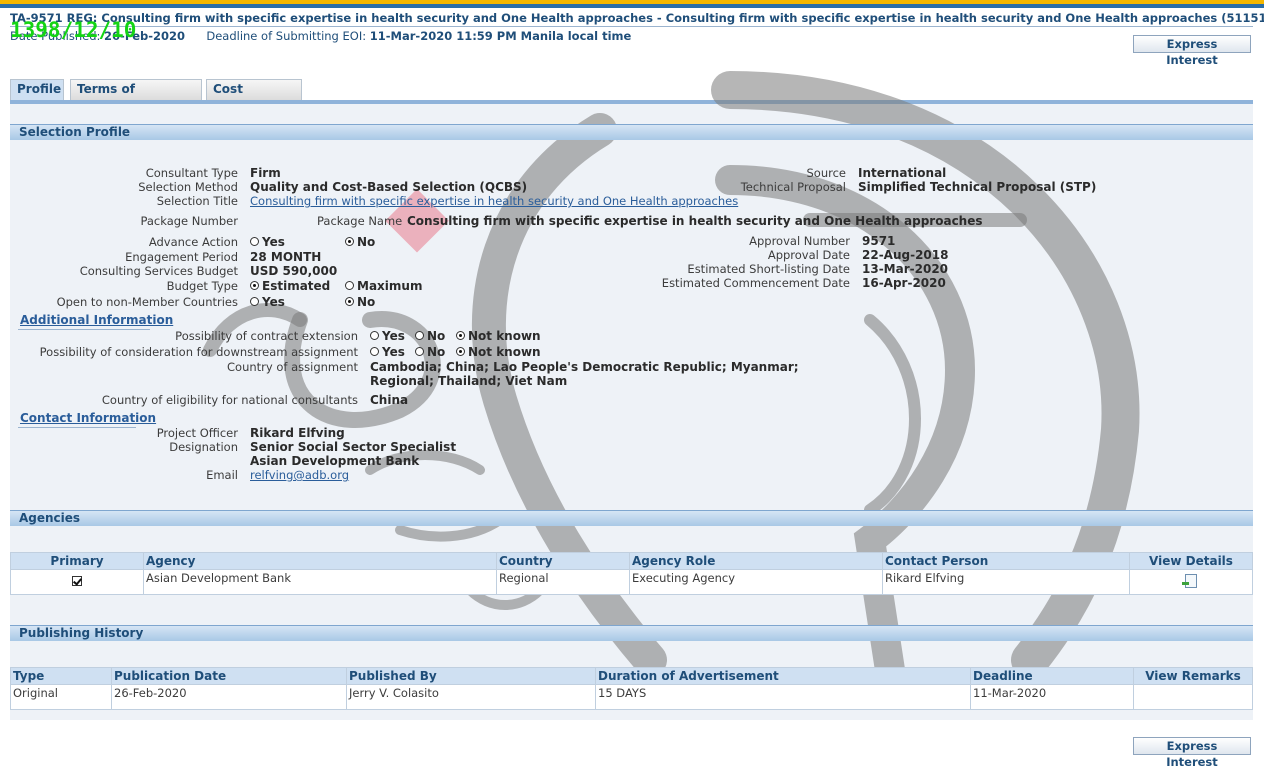  I want to click on budget-type-maximum: Maximum, so click(383, 286).